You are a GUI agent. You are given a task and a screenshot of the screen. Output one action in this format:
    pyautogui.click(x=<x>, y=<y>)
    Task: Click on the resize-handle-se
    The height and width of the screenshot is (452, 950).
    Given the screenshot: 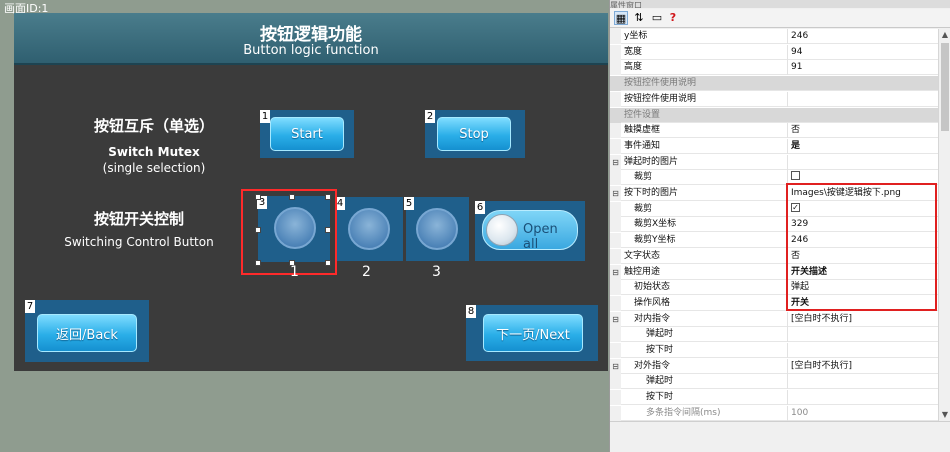 What is the action you would take?
    pyautogui.click(x=328, y=263)
    